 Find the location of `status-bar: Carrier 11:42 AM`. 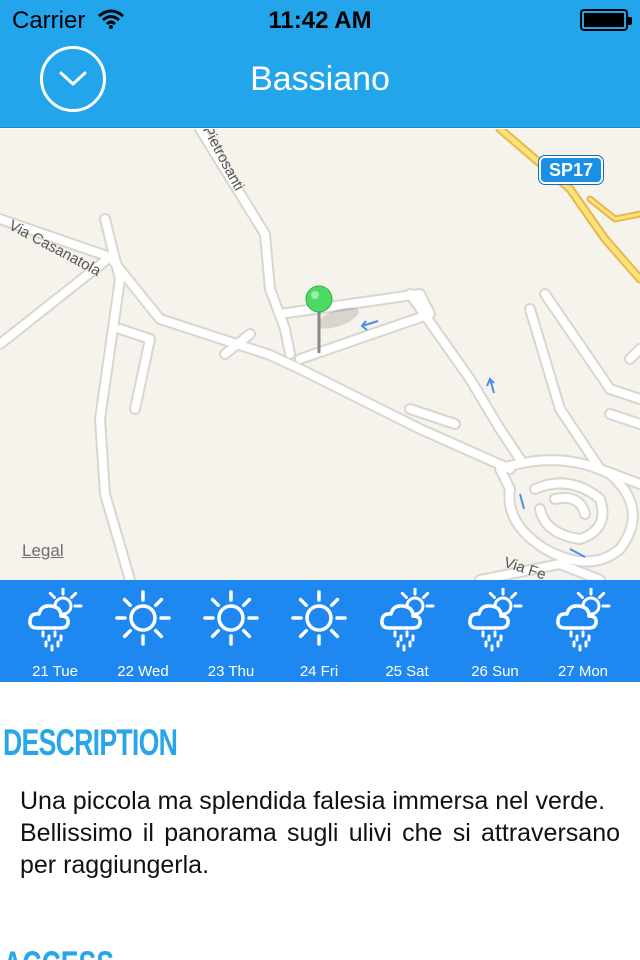

status-bar: Carrier 11:42 AM is located at coordinates (320, 20).